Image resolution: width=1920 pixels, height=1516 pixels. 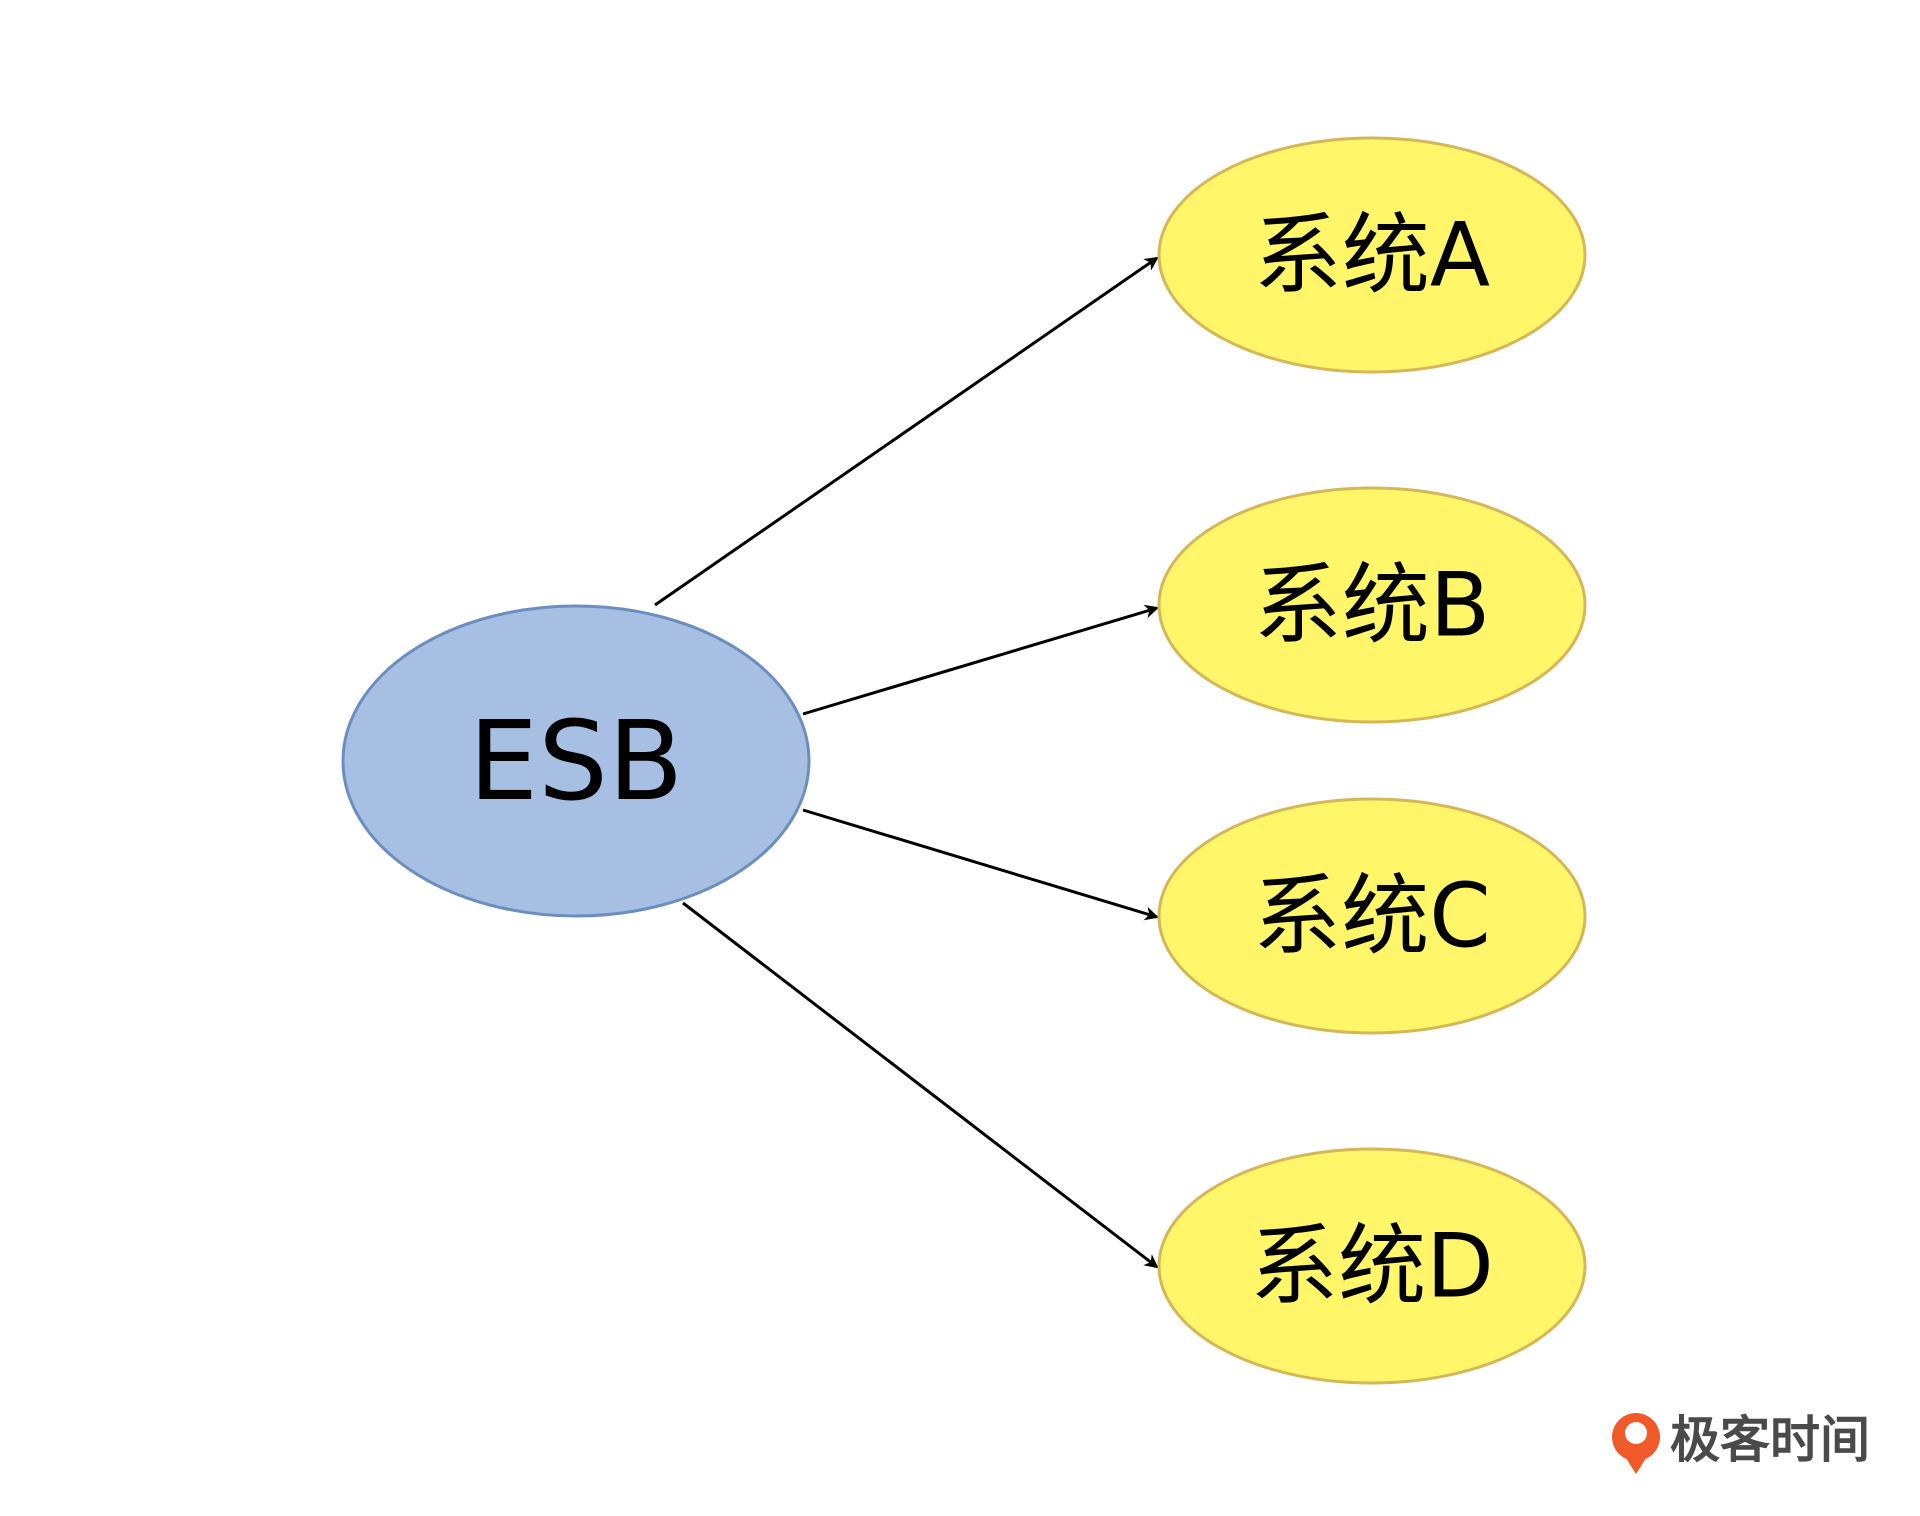 What do you see at coordinates (1636, 1443) in the screenshot?
I see `geektime-logo-icon` at bounding box center [1636, 1443].